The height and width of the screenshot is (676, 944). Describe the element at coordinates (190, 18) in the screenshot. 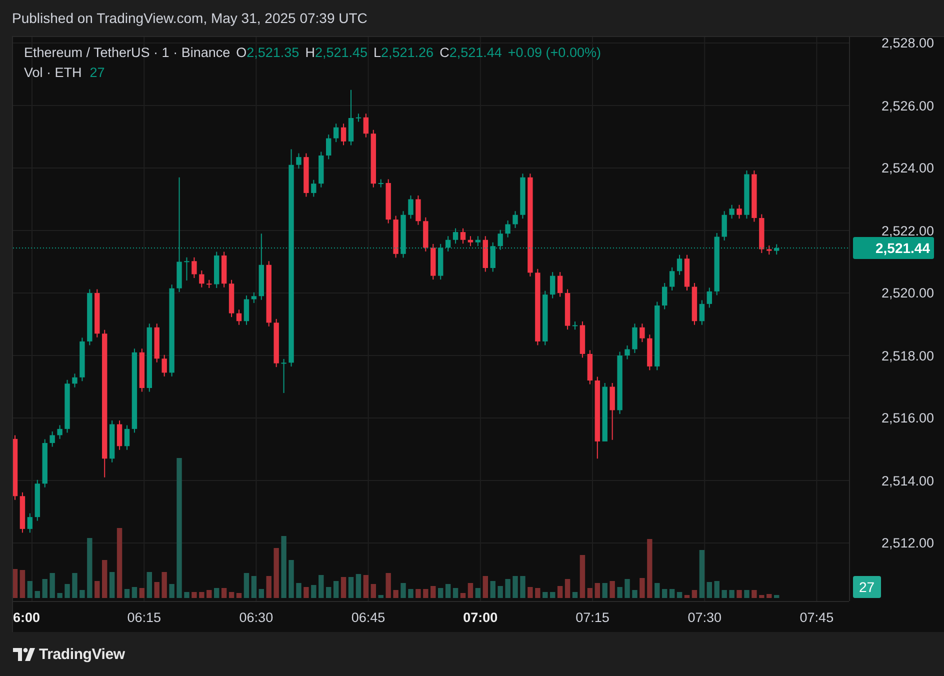

I see `published-caption: Published on TradingView.com, May 31, 2025 07:39 UTC` at that location.